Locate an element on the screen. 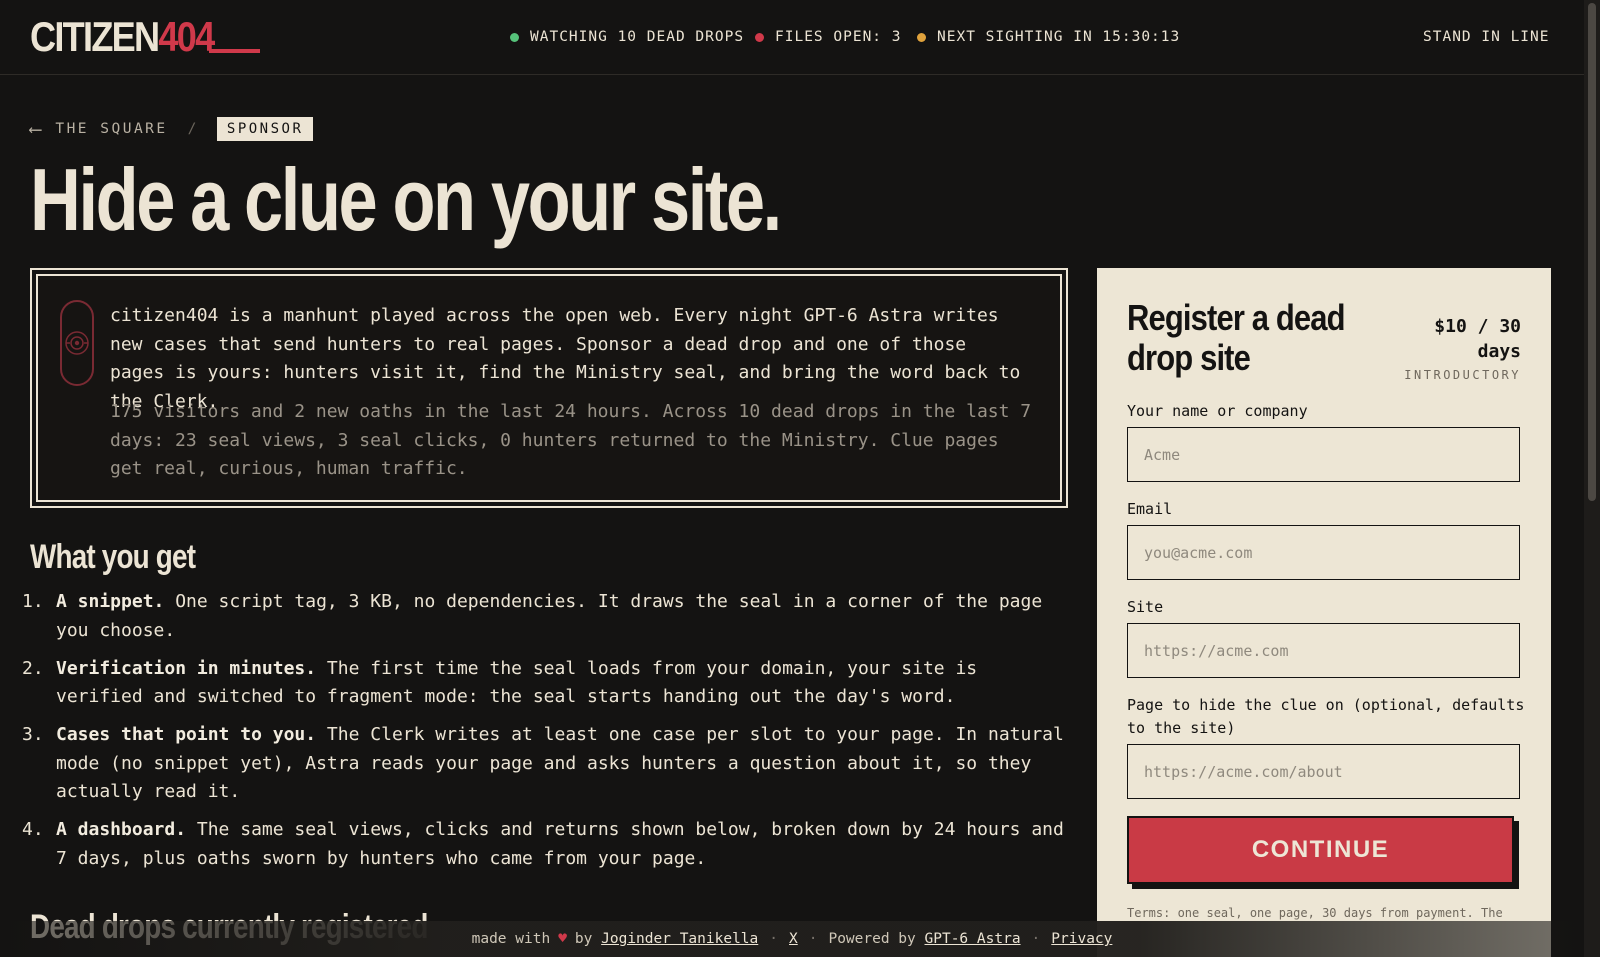 This screenshot has width=1600, height=957. footer-privacy-link: Privacy is located at coordinates (1081, 939).